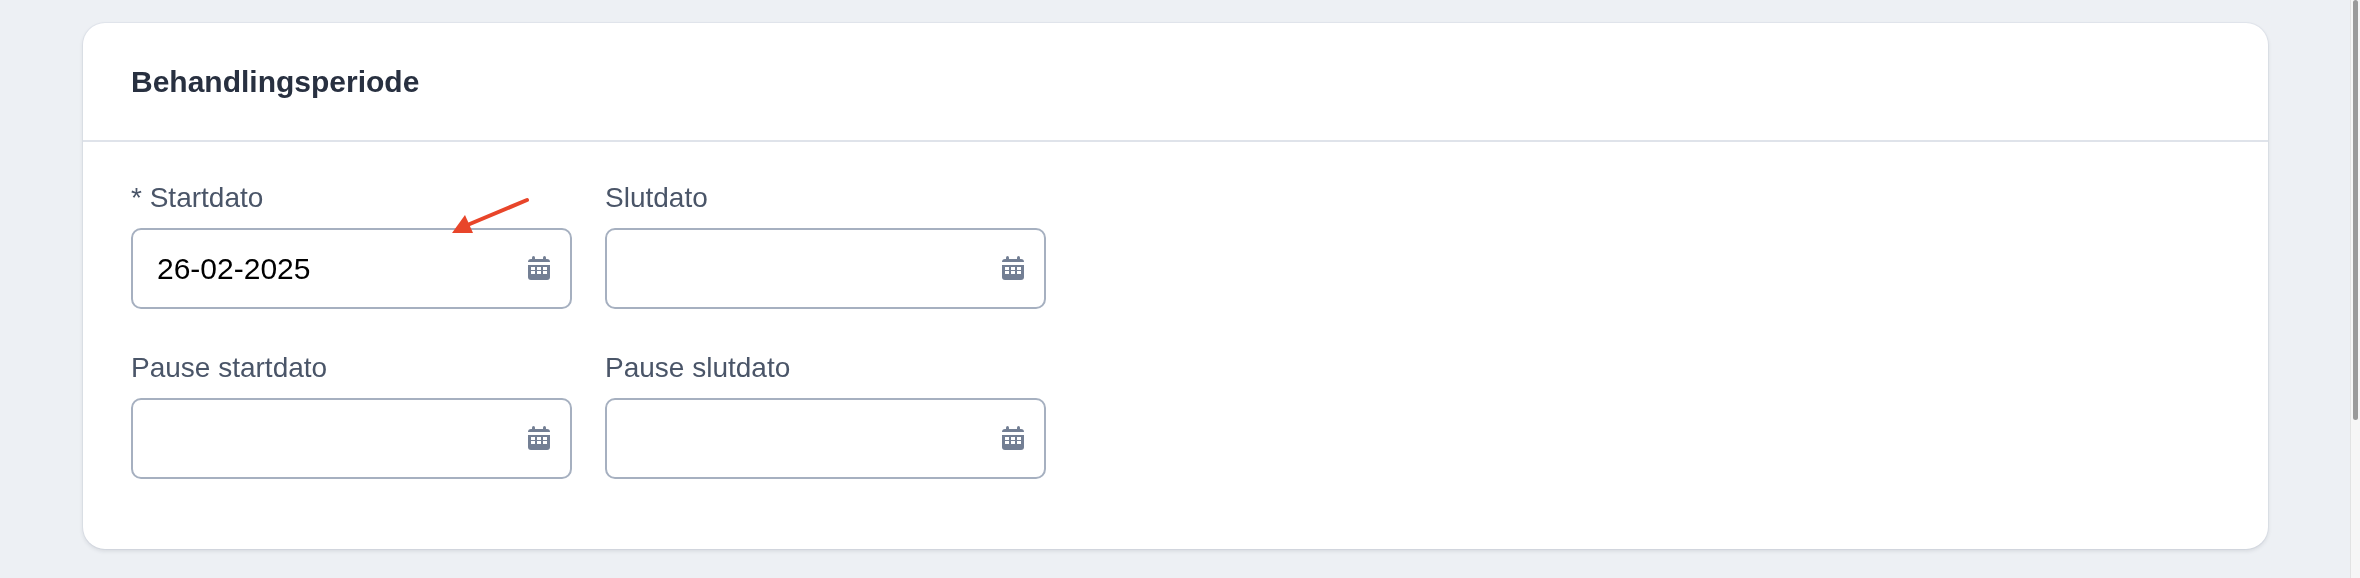  What do you see at coordinates (351, 268) in the screenshot?
I see `date-field: 26-02-2025` at bounding box center [351, 268].